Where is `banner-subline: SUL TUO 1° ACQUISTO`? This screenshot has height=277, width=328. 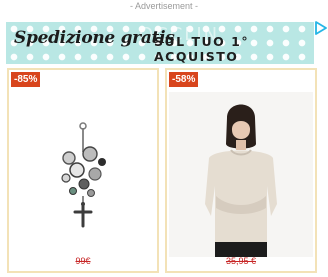 banner-subline: SUL TUO 1° ACQUISTO is located at coordinates (202, 49).